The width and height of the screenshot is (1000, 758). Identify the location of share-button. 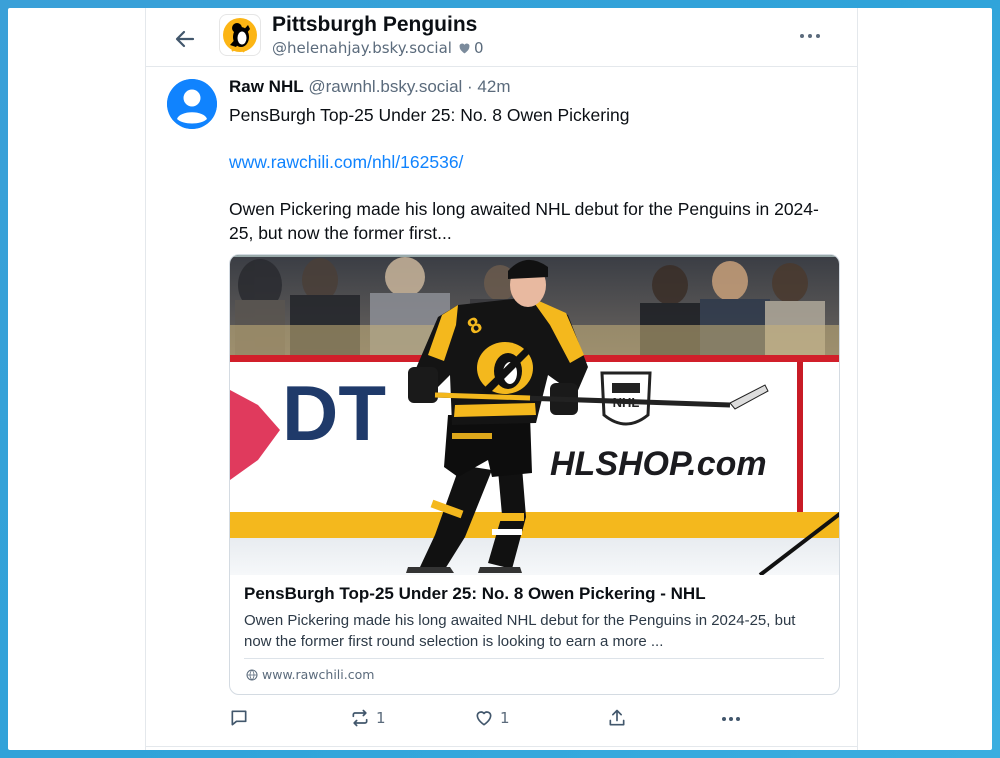
(617, 718).